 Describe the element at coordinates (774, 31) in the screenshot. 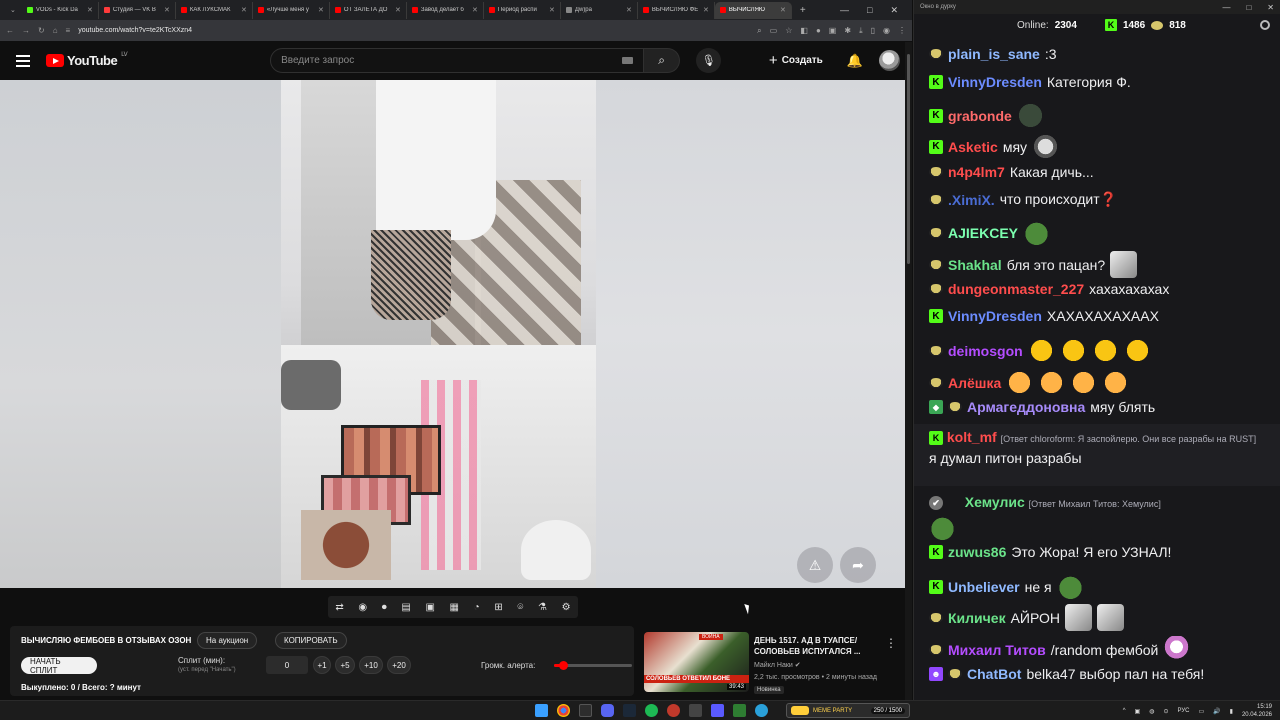

I see `cast-icon: ▭` at that location.